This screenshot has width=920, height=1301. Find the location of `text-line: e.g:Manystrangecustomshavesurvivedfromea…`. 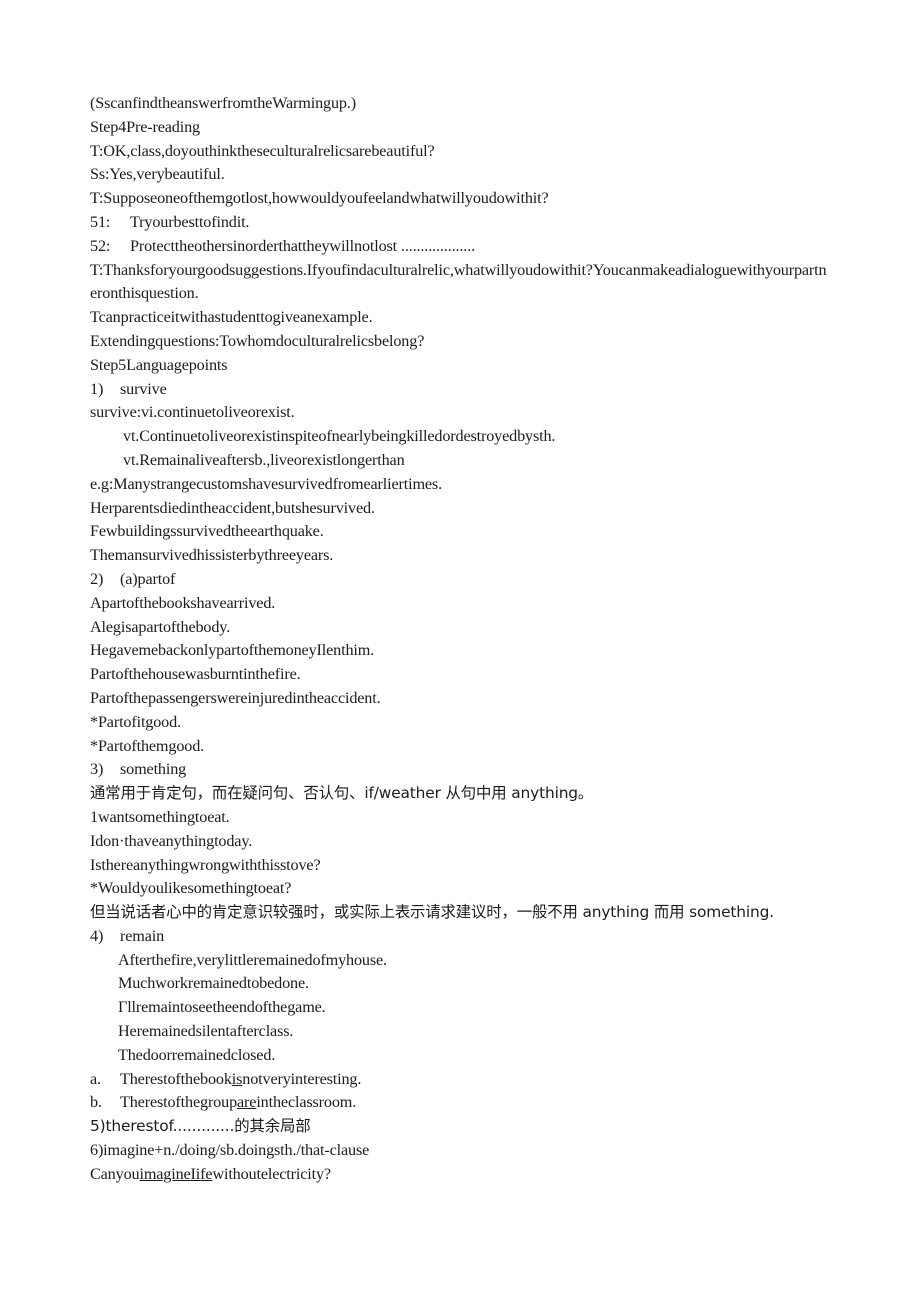

text-line: e.g:Manystrangecustomshavesurvivedfromea… is located at coordinates (266, 483).